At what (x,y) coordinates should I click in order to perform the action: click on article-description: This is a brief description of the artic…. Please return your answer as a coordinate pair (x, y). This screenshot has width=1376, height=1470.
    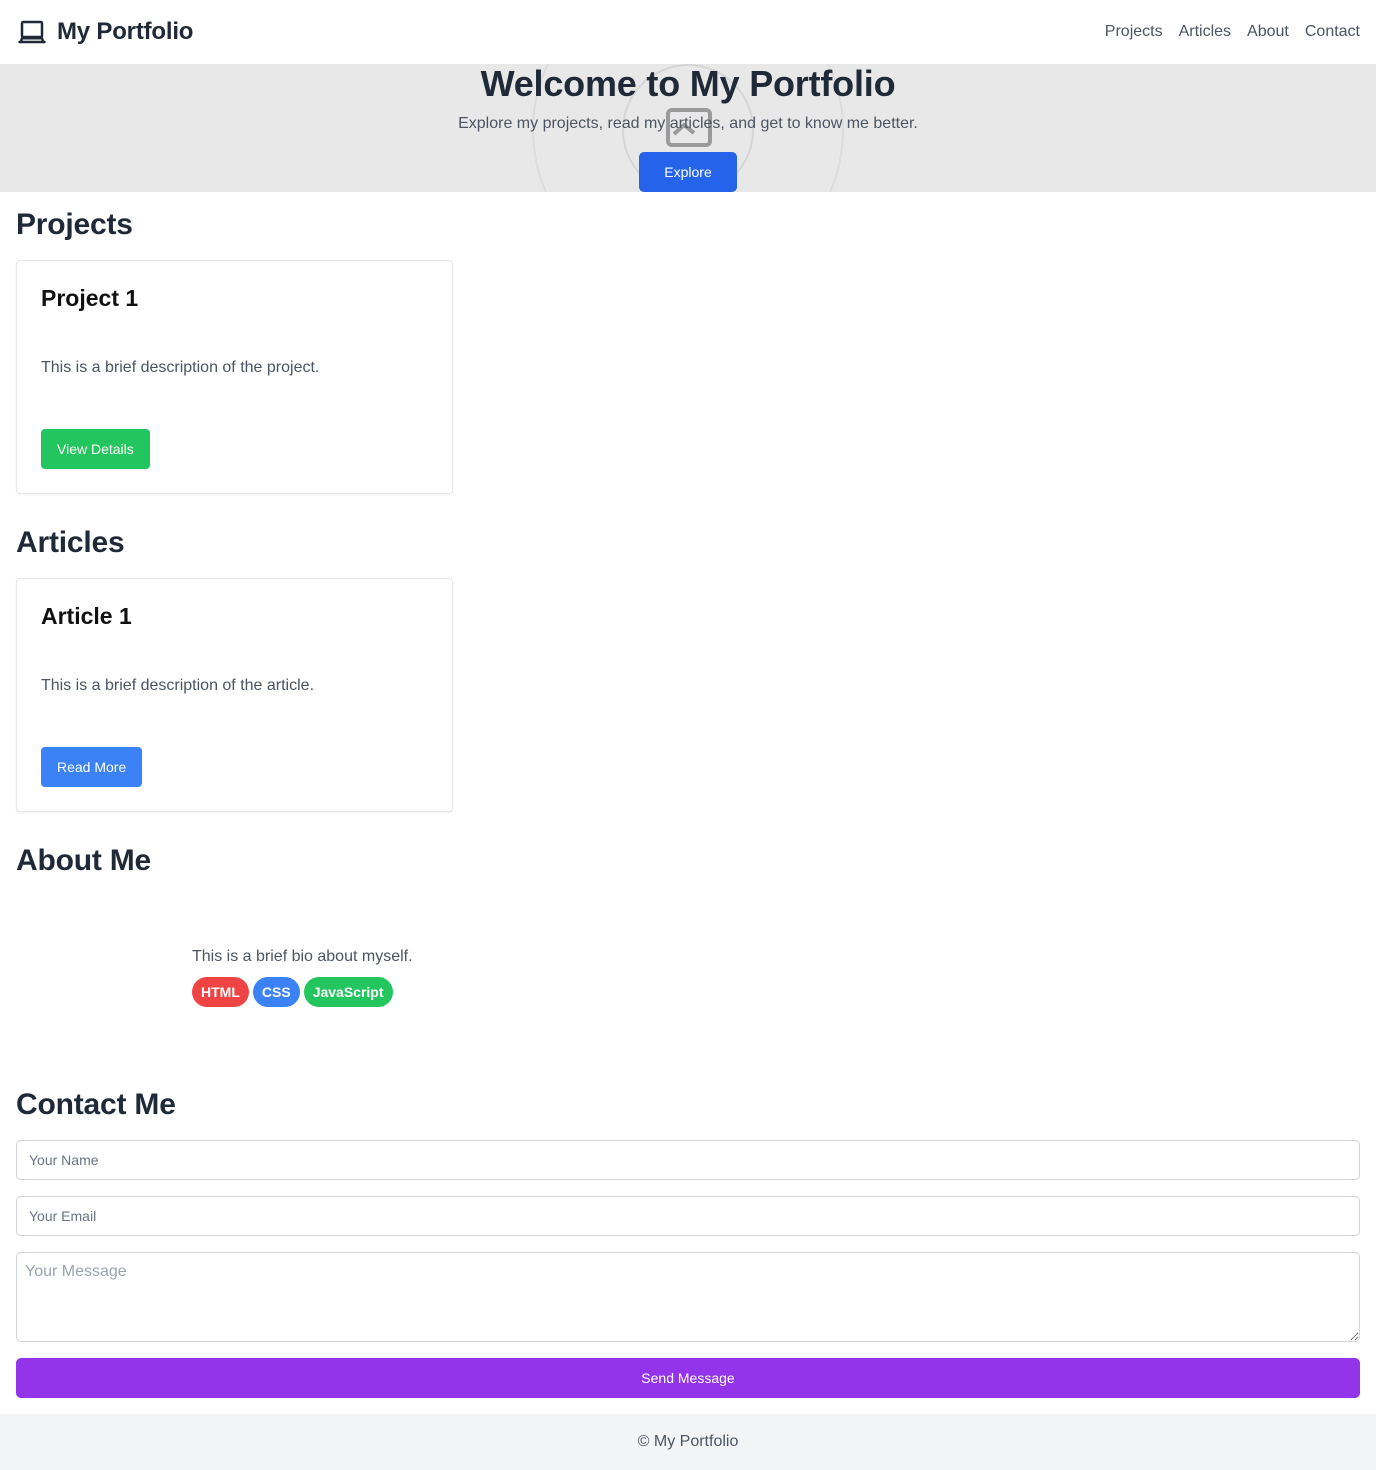
    Looking at the image, I should click on (178, 685).